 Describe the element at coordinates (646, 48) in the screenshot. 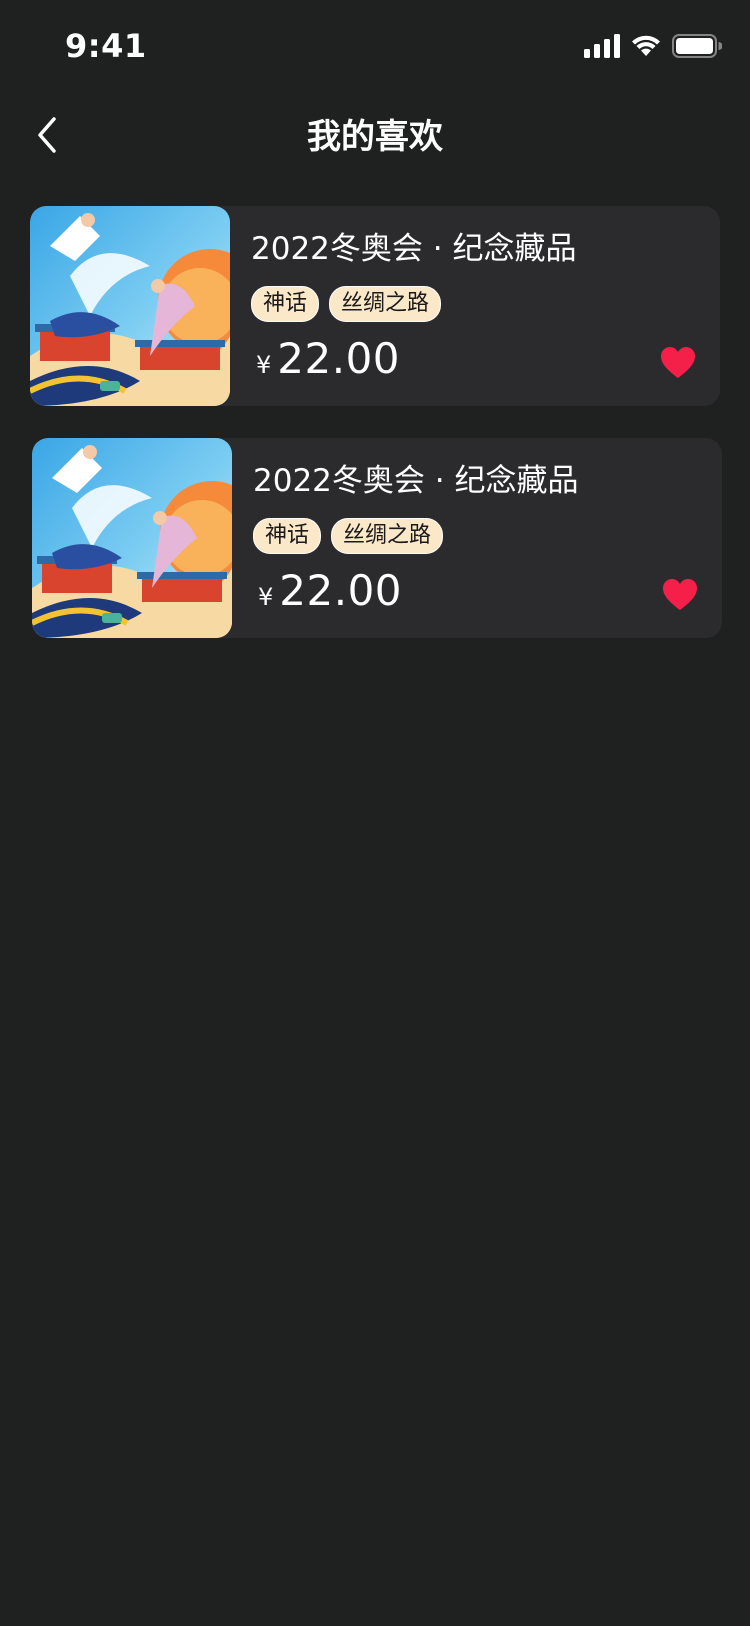

I see `wifi-icon` at that location.